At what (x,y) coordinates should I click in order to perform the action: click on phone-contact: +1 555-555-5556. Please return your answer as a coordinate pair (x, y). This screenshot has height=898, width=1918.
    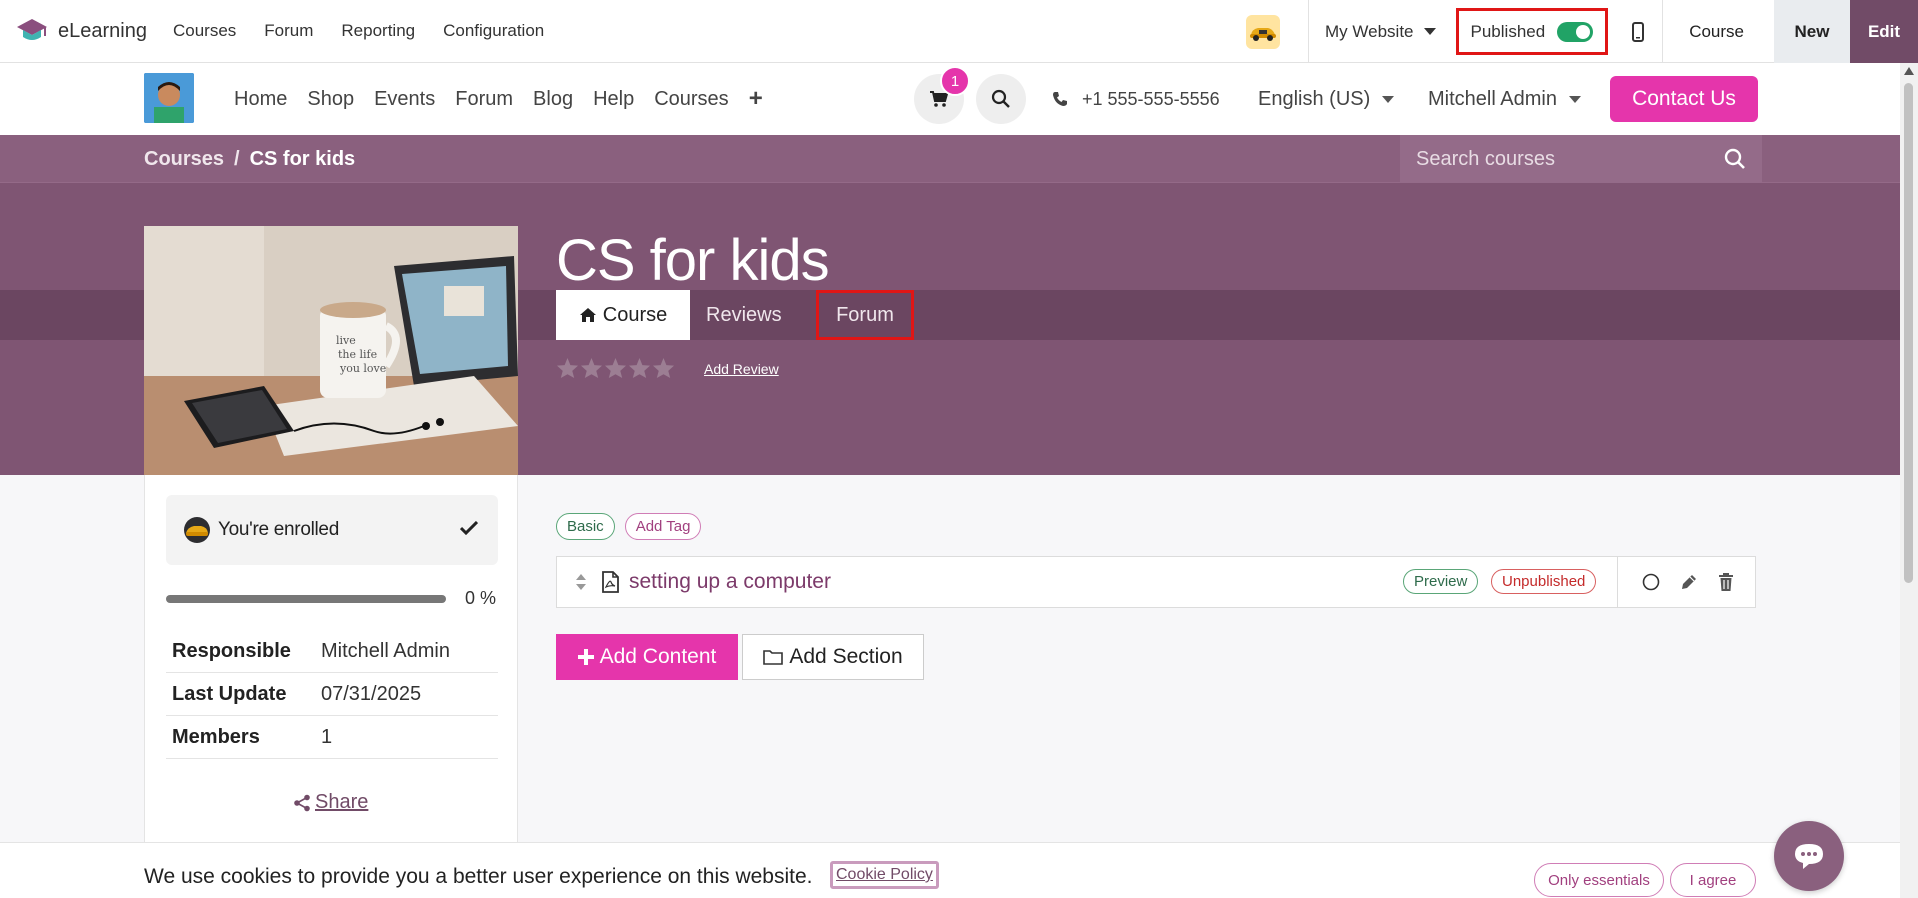
    Looking at the image, I should click on (1136, 99).